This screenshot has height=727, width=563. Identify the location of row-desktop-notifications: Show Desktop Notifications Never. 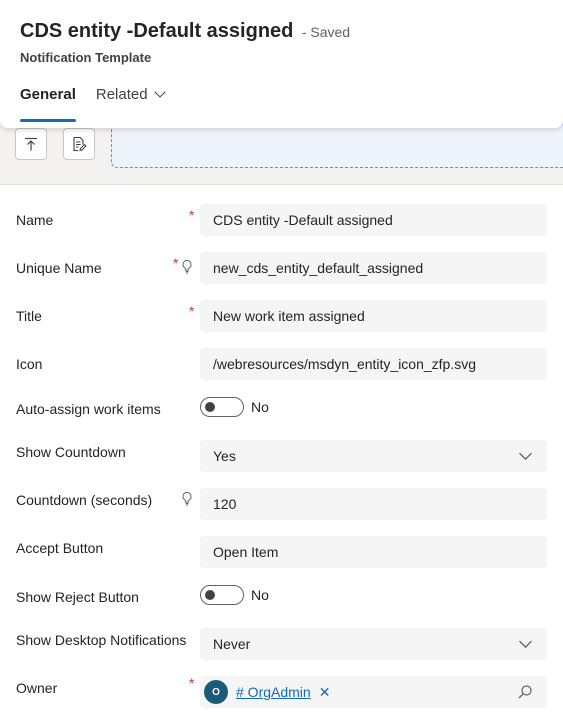
(281, 644).